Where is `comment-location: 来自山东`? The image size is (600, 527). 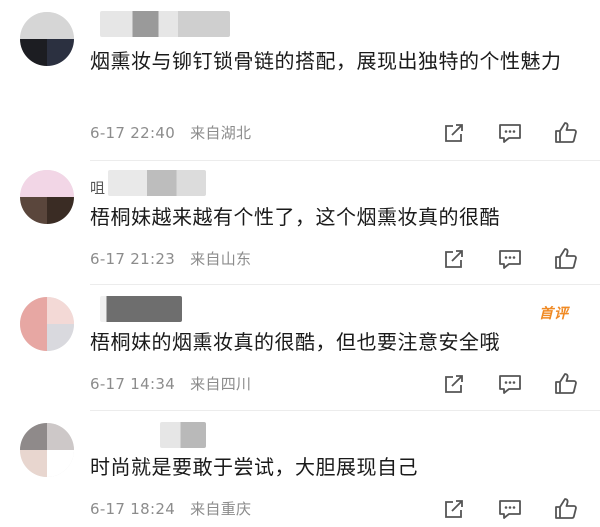 comment-location: 来自山东 is located at coordinates (221, 259).